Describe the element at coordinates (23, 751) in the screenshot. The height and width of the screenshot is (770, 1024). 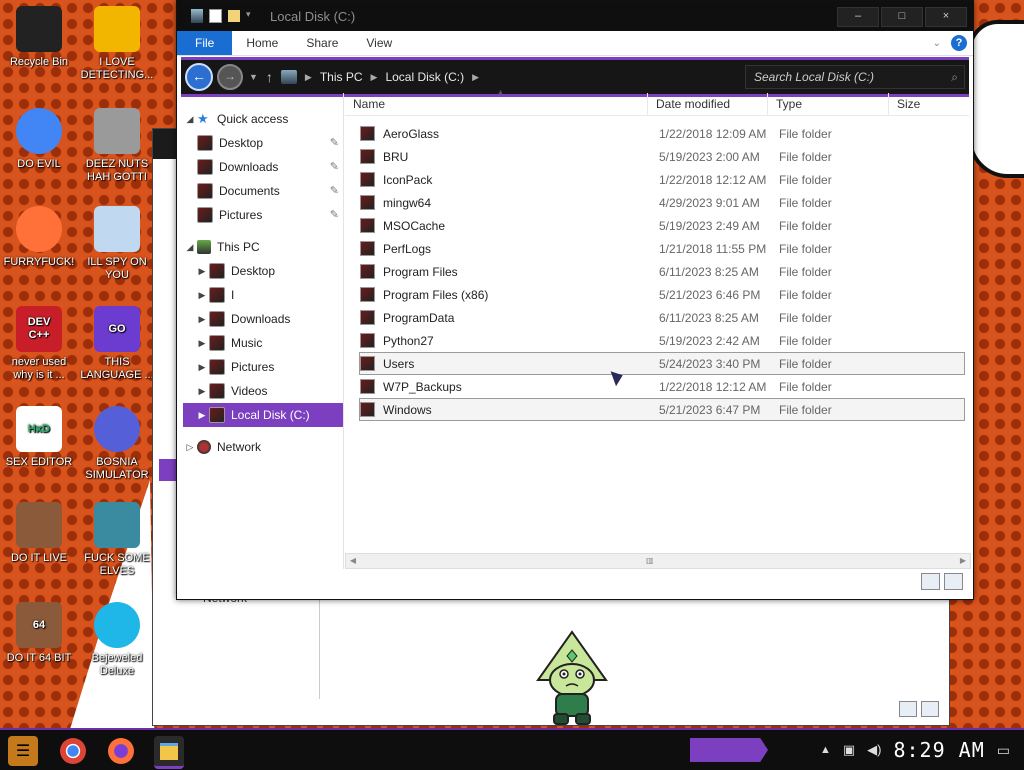
I see `start-button: ☰` at that location.